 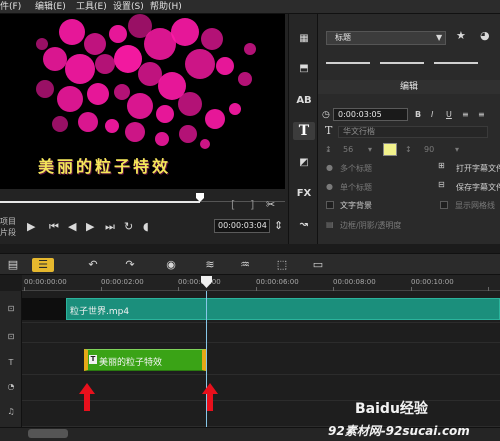 I want to click on underline-icon: U, so click(x=449, y=114).